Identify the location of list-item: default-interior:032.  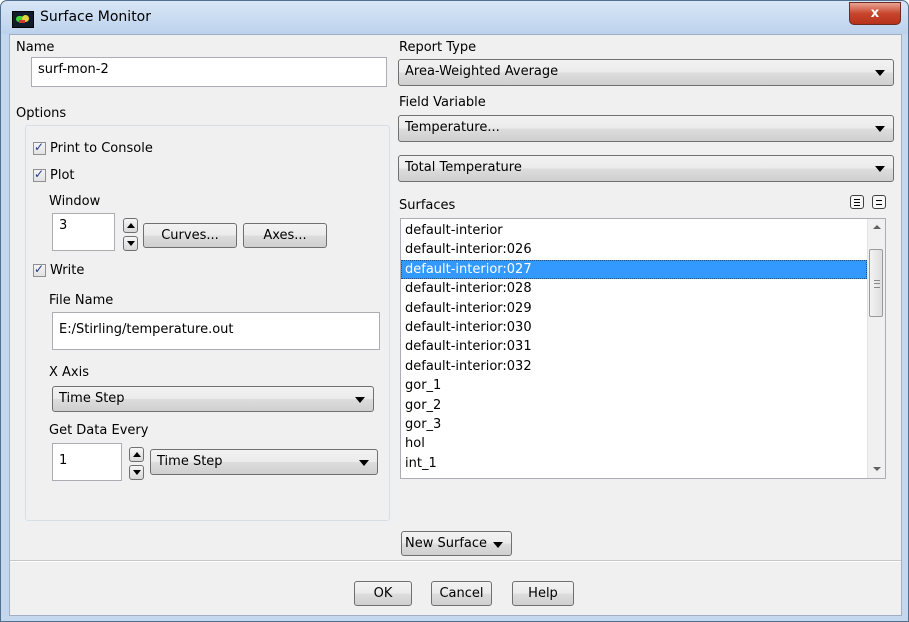
(634, 366).